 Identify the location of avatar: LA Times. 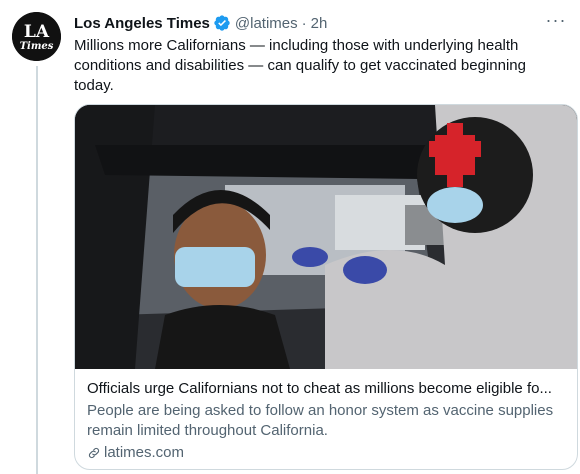
(36, 36).